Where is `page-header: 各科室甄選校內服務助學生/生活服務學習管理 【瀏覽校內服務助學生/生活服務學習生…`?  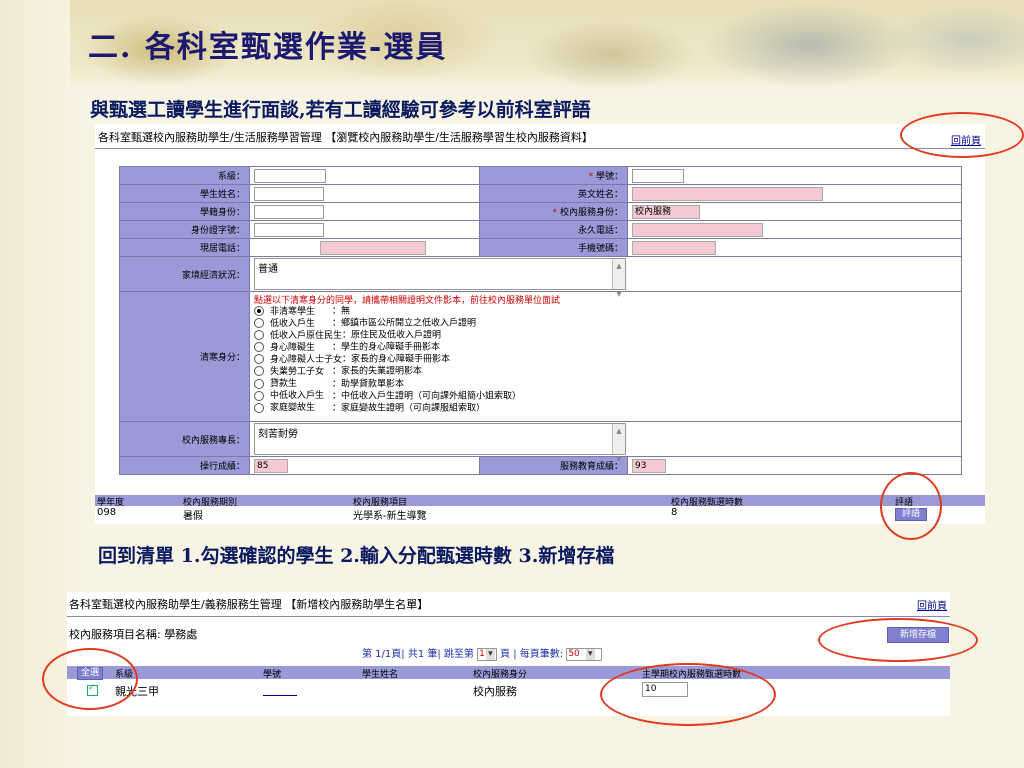 page-header: 各科室甄選校內服務助學生/生活服務學習管理 【瀏覽校內服務助學生/生活服務學習生… is located at coordinates (345, 137).